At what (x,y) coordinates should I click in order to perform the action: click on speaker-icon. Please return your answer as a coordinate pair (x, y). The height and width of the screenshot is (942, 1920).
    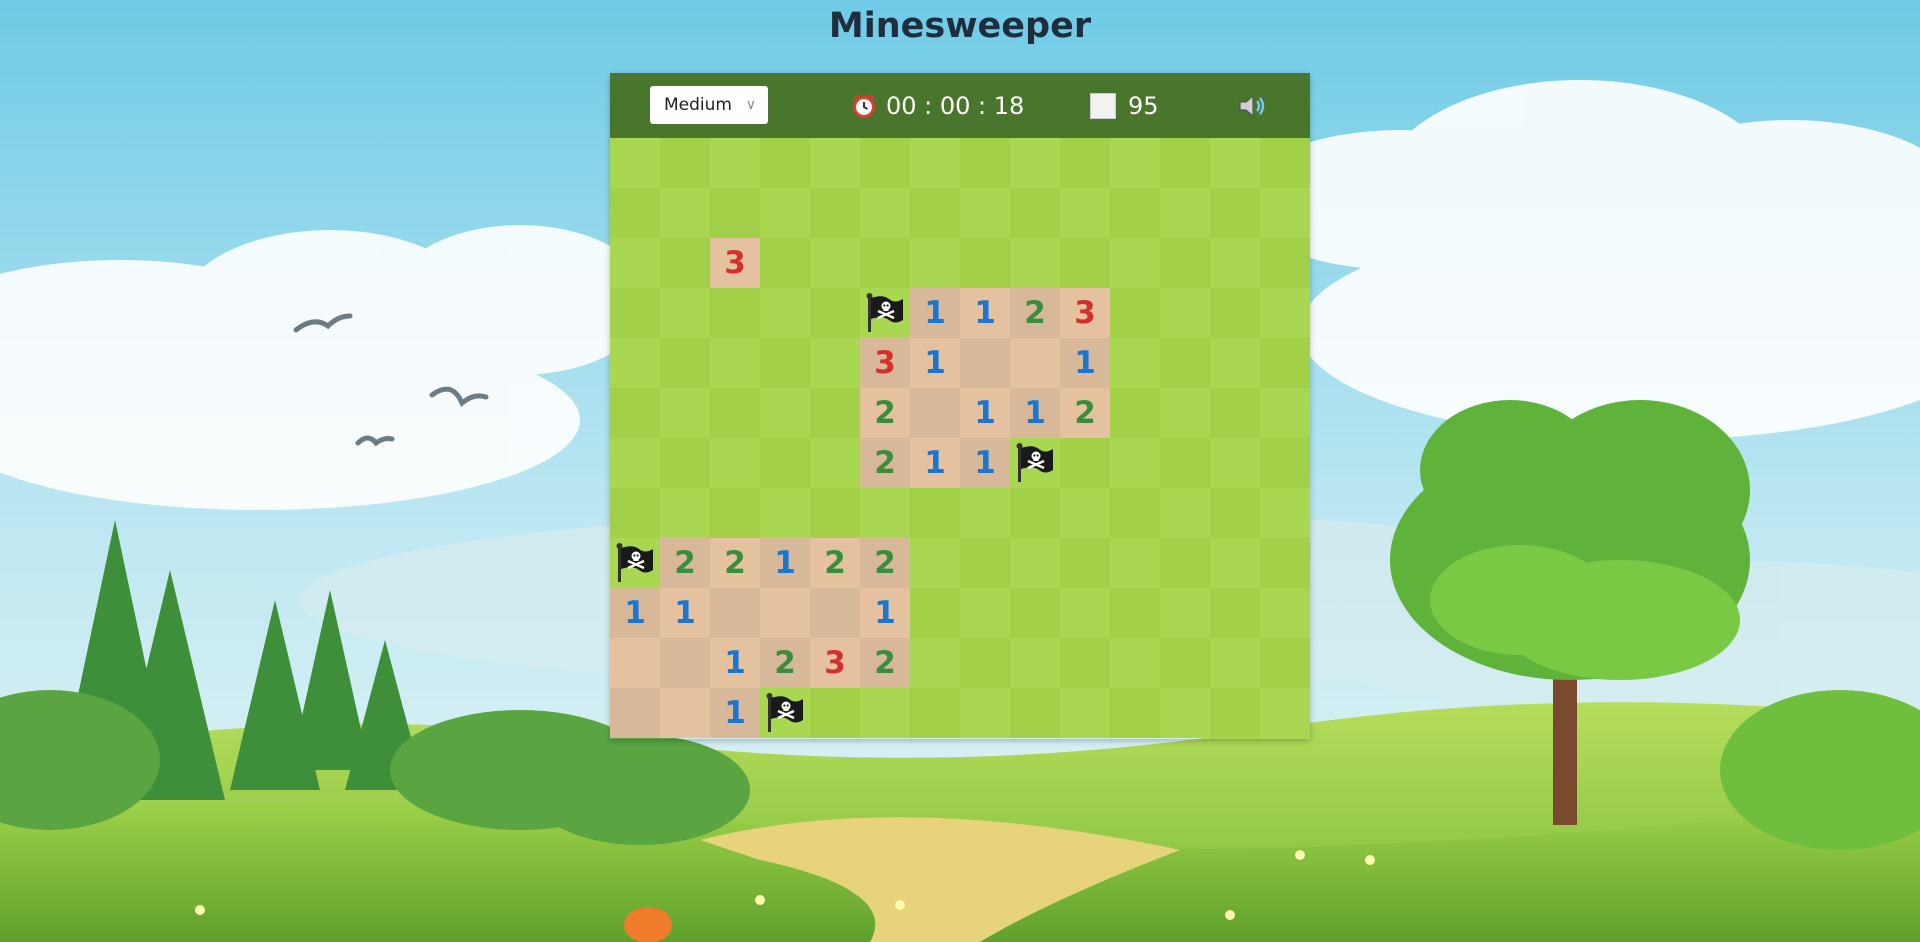
    Looking at the image, I should click on (1253, 106).